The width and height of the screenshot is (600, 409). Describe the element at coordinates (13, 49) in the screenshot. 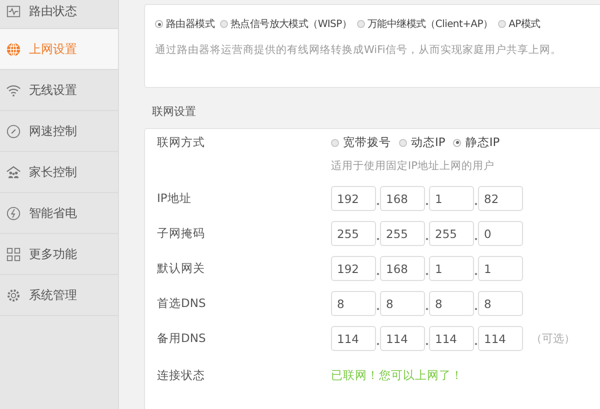

I see `globe-icon` at that location.